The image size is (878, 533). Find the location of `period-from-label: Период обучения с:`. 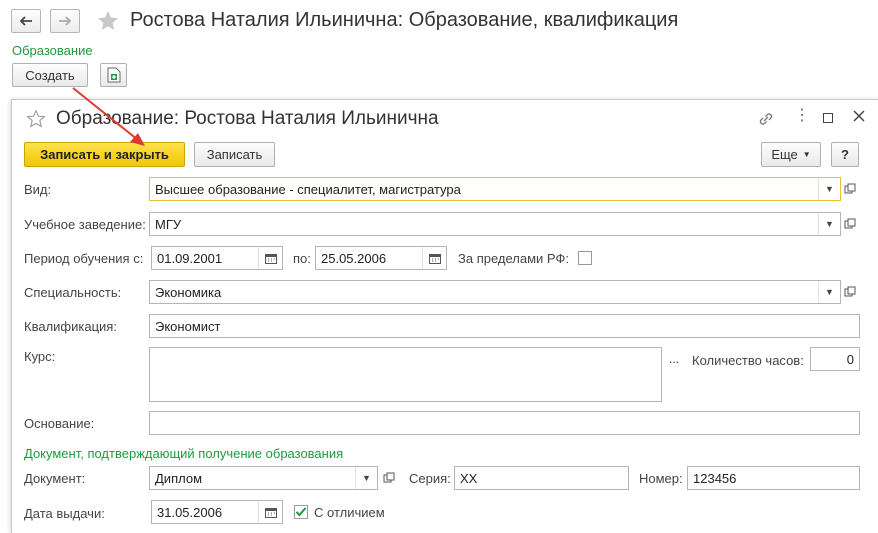

period-from-label: Период обучения с: is located at coordinates (84, 258).